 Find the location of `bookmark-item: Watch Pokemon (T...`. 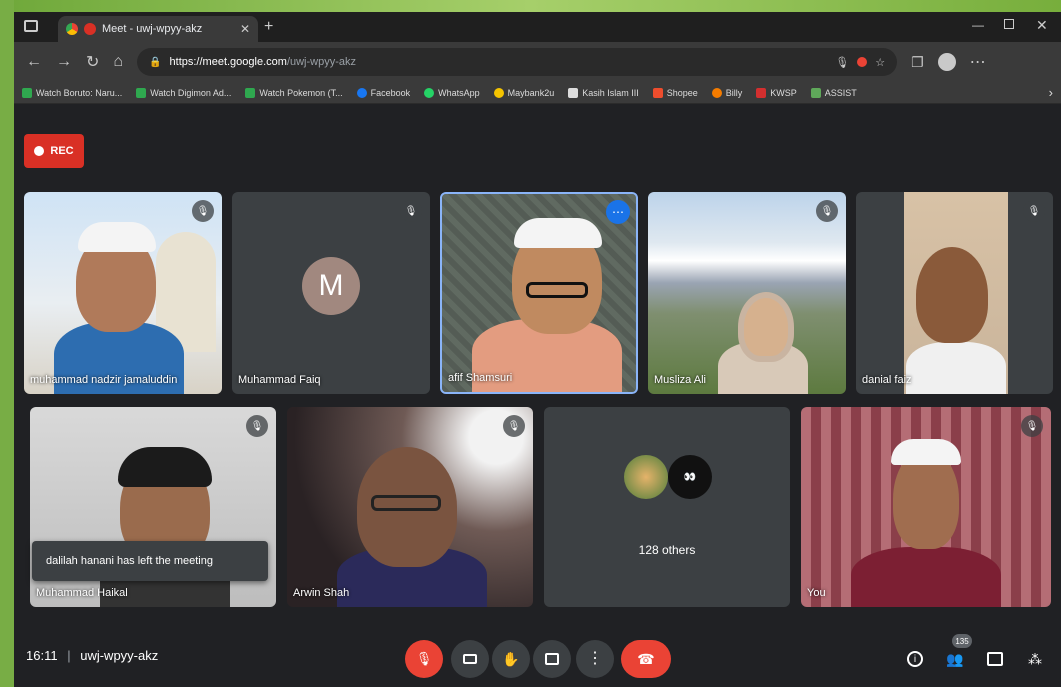

bookmark-item: Watch Pokemon (T... is located at coordinates (294, 92).